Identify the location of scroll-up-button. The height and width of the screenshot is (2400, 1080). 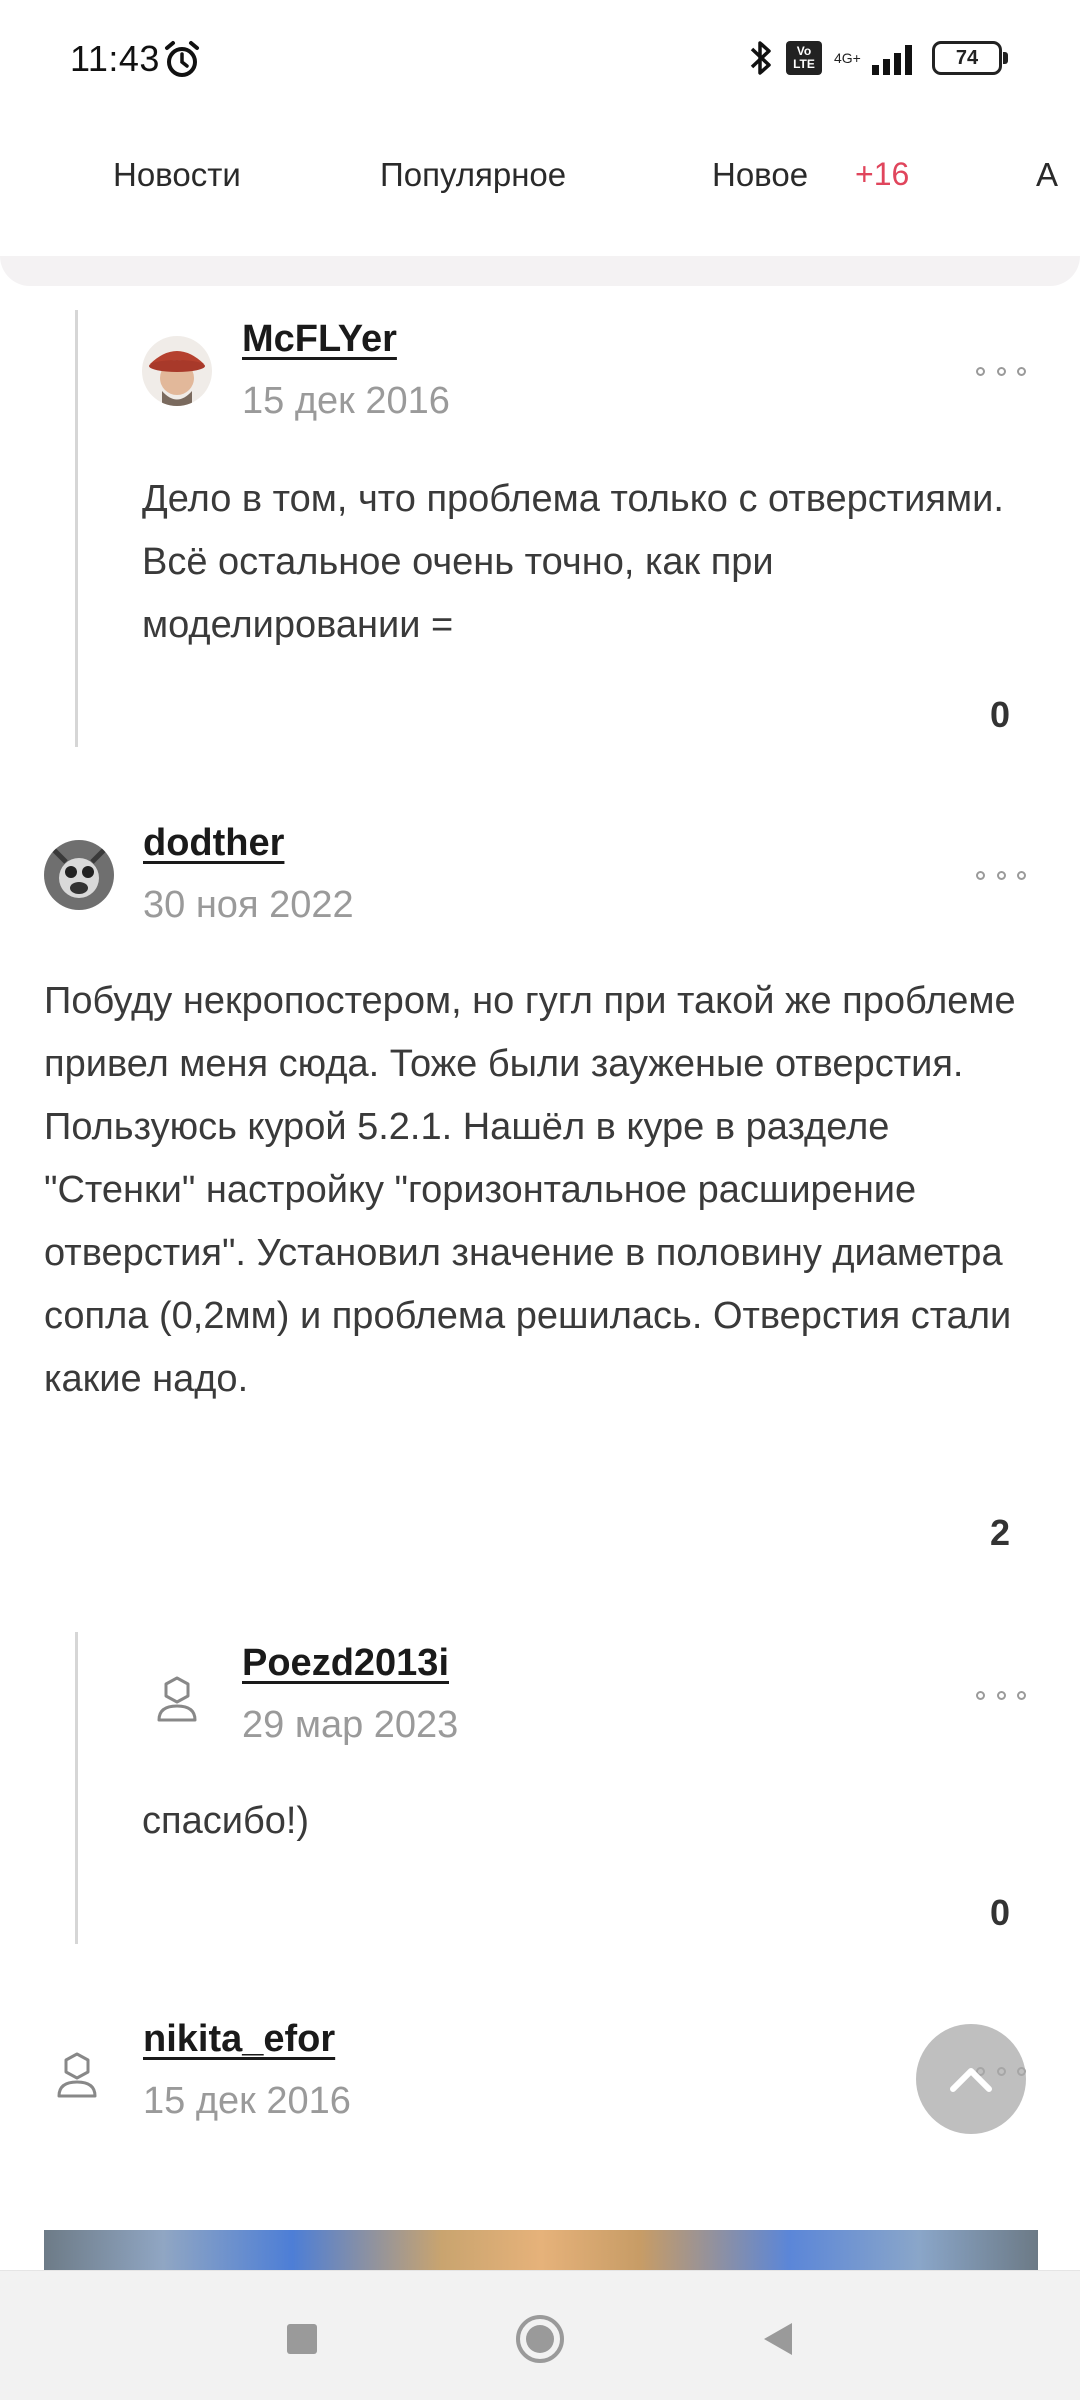
(971, 2079).